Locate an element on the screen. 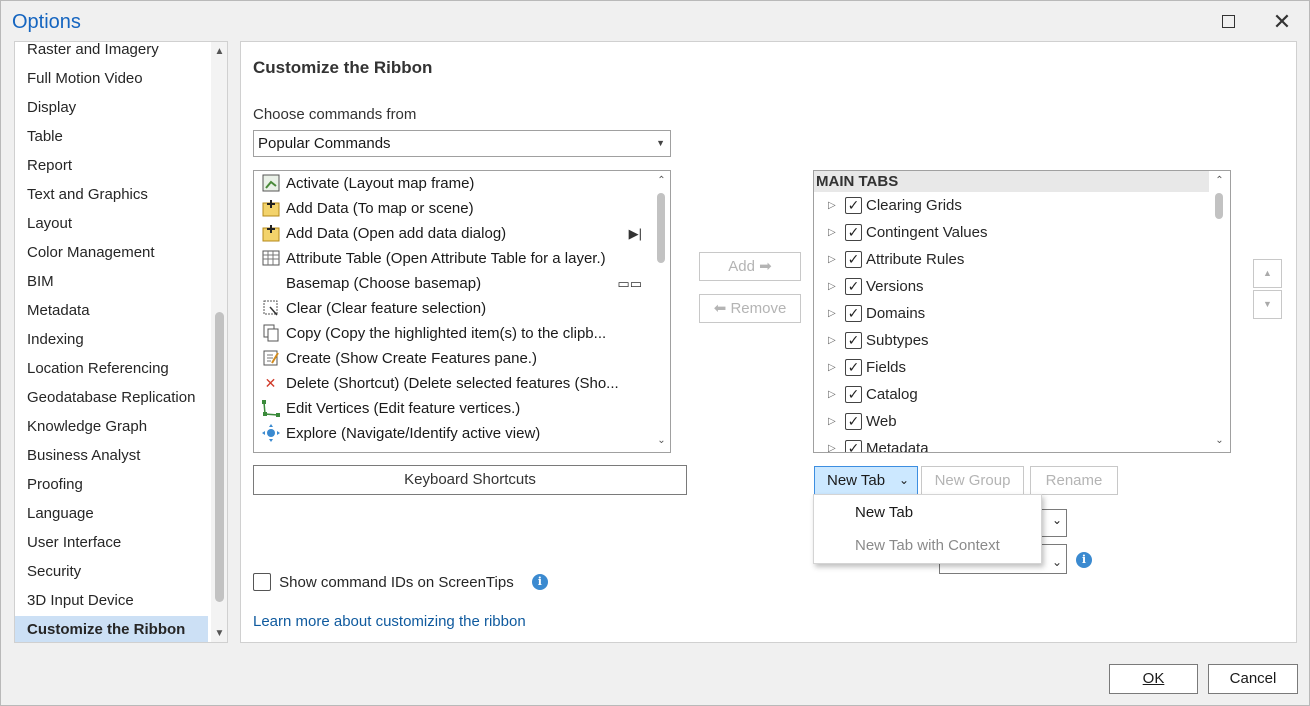  explore-icon is located at coordinates (270, 433).